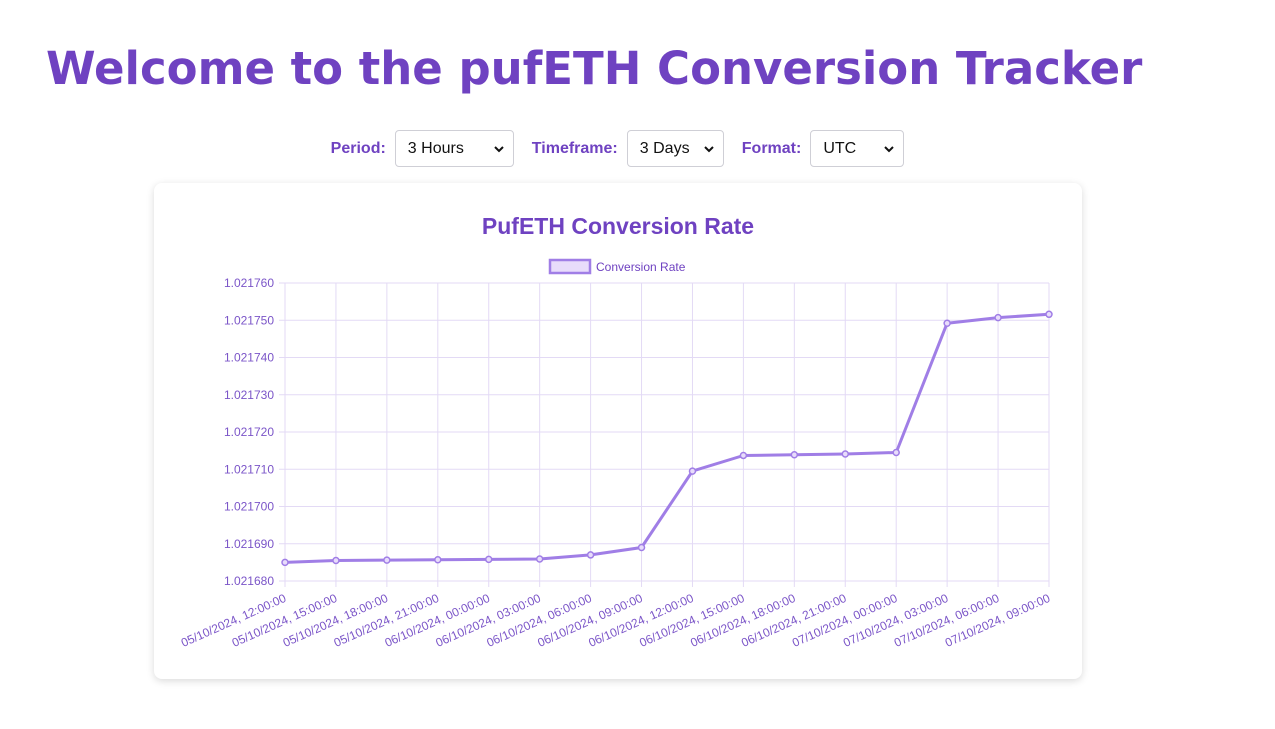  What do you see at coordinates (249, 432) in the screenshot?
I see `y-tick-label: 1.021720` at bounding box center [249, 432].